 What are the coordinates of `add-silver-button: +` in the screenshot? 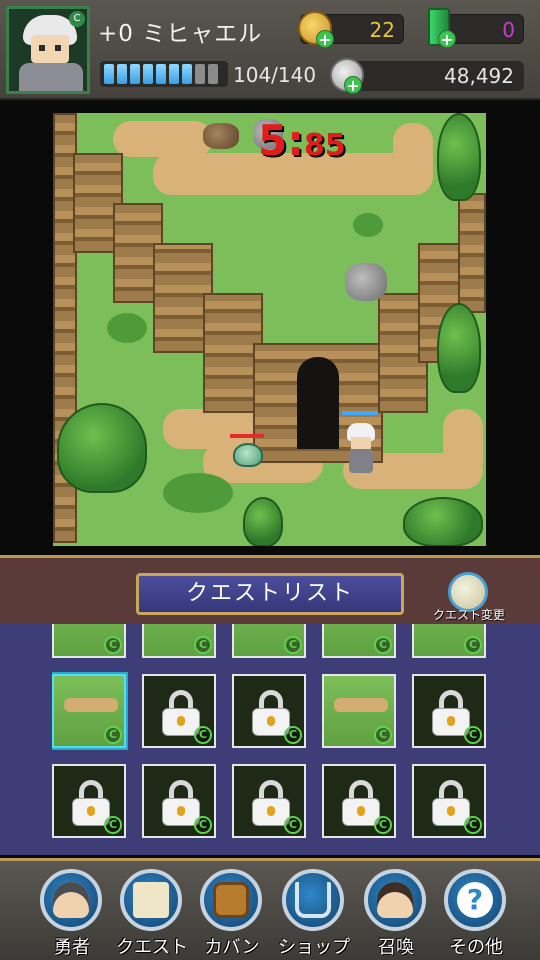 It's located at (353, 85).